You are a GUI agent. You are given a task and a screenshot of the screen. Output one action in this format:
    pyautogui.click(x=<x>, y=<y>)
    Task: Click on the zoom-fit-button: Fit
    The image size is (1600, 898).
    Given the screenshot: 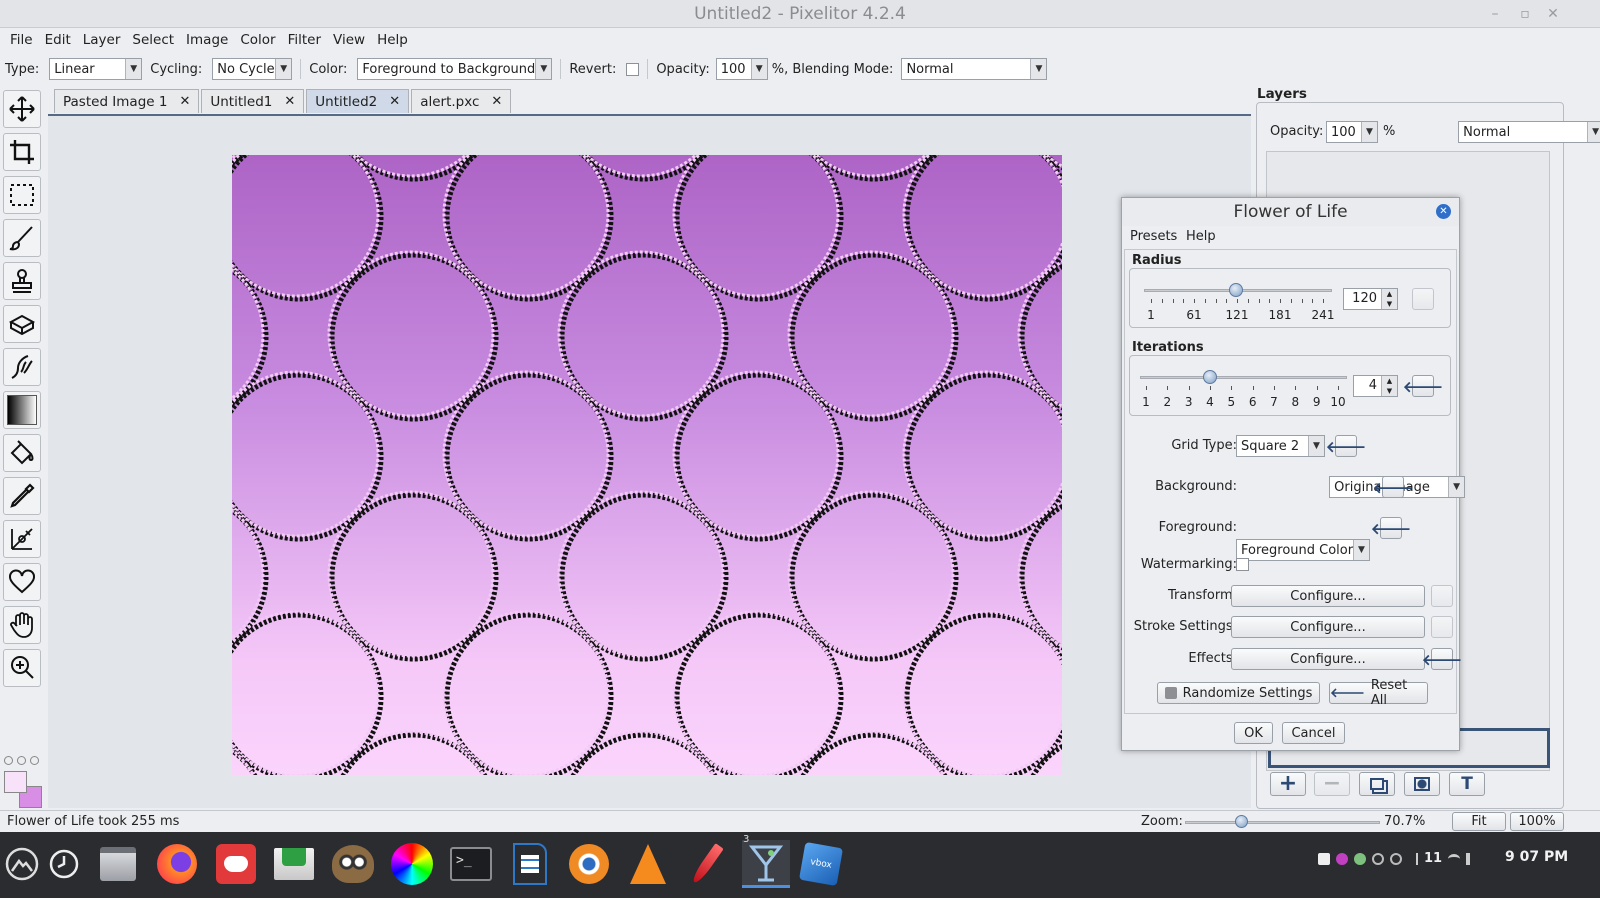 What is the action you would take?
    pyautogui.click(x=1479, y=821)
    